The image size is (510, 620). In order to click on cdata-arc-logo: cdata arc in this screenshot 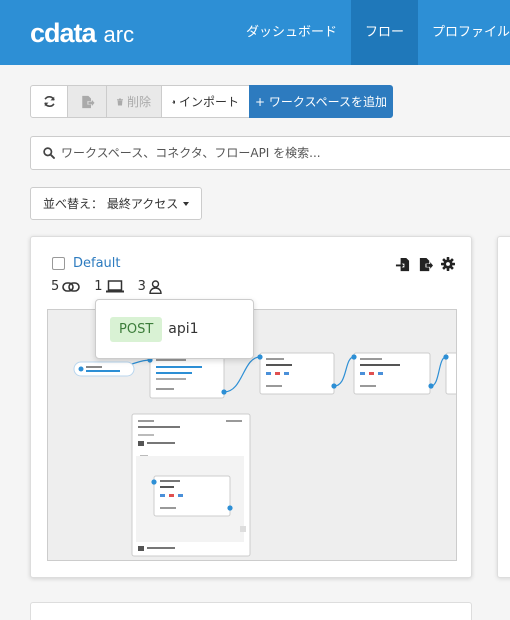, I will do `click(82, 33)`.